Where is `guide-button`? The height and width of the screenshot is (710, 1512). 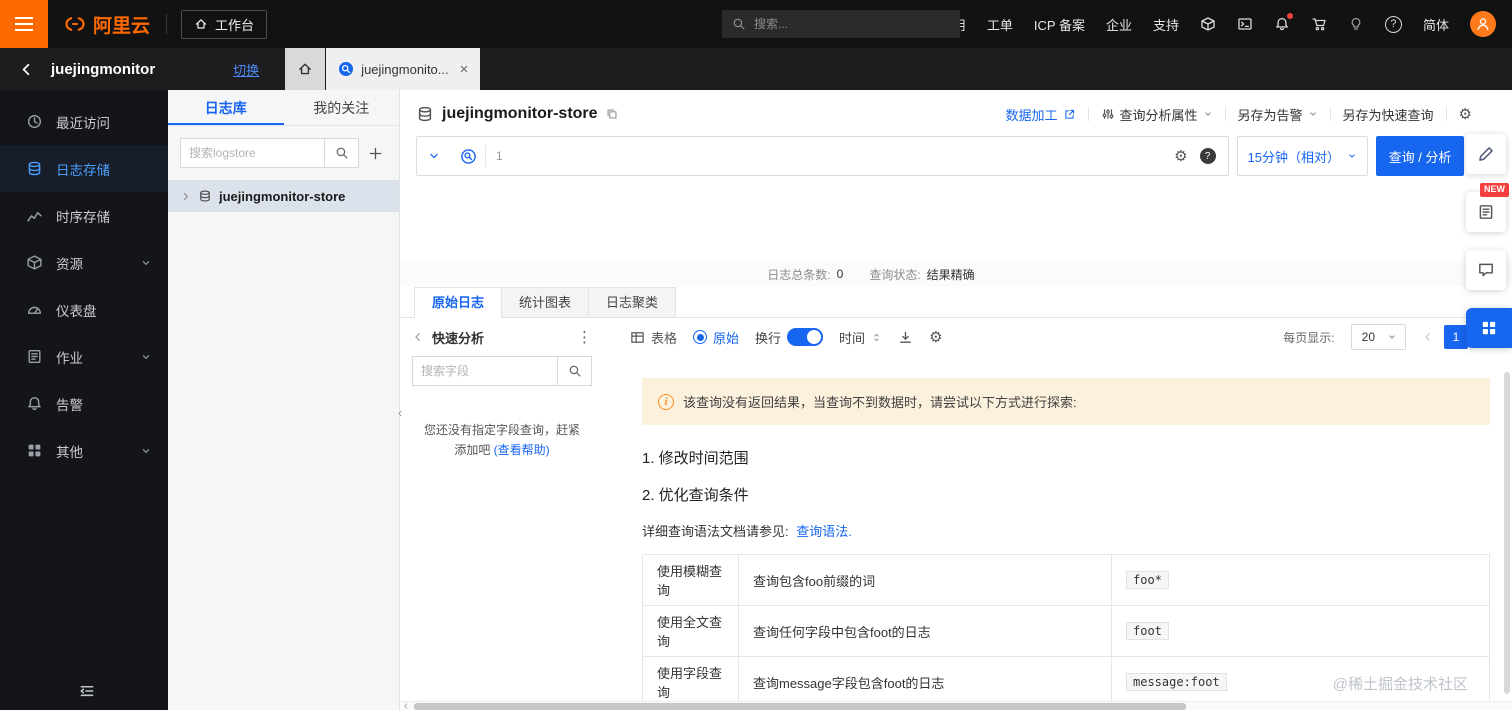 guide-button is located at coordinates (1486, 212).